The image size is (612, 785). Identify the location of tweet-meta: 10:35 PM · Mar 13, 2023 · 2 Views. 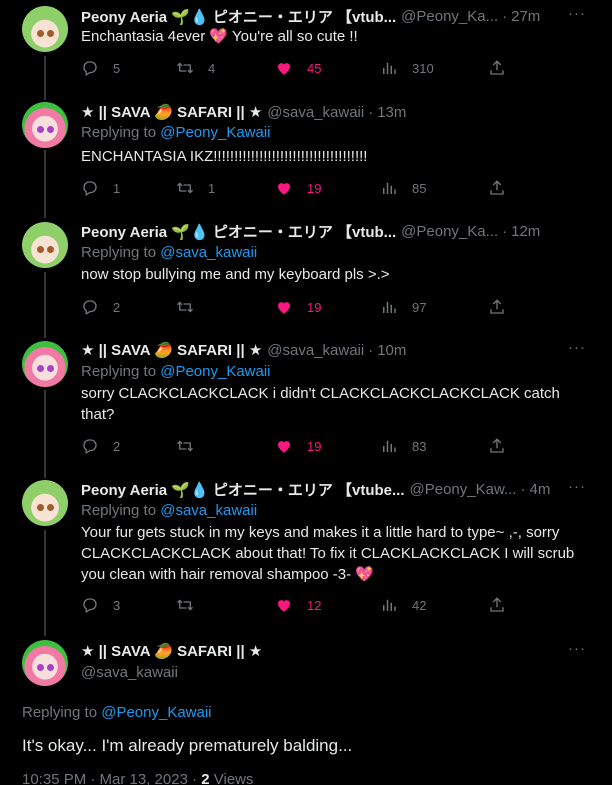
(138, 778).